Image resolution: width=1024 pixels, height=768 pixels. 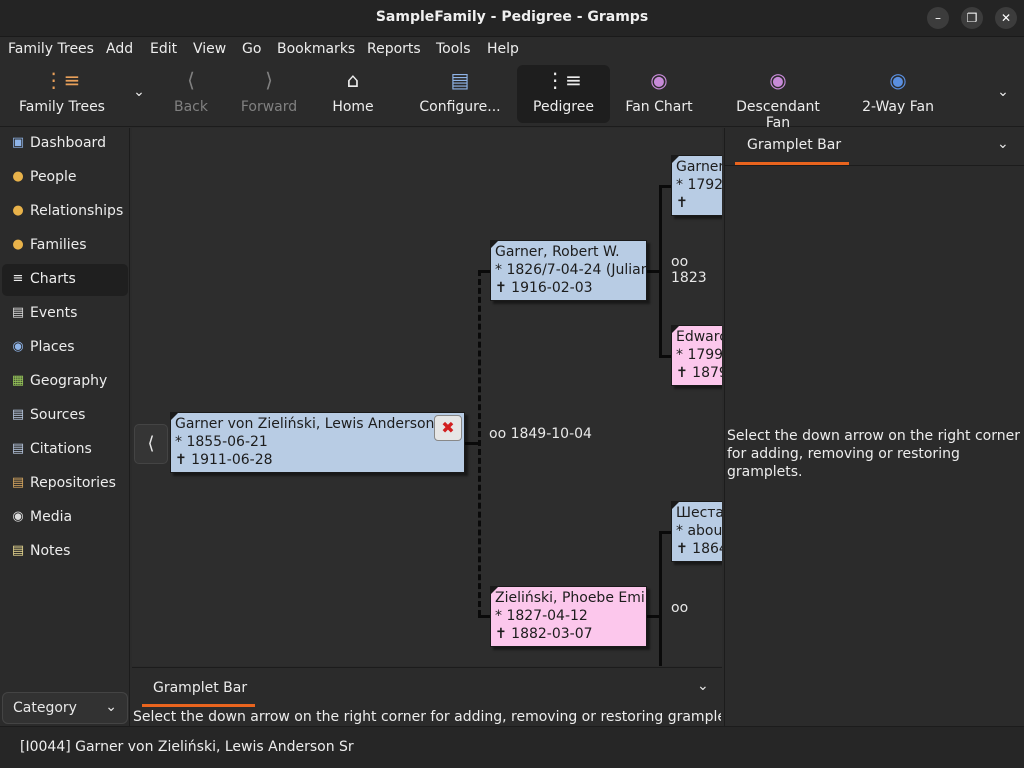 What do you see at coordinates (353, 80) in the screenshot?
I see `home-icon: ⌂` at bounding box center [353, 80].